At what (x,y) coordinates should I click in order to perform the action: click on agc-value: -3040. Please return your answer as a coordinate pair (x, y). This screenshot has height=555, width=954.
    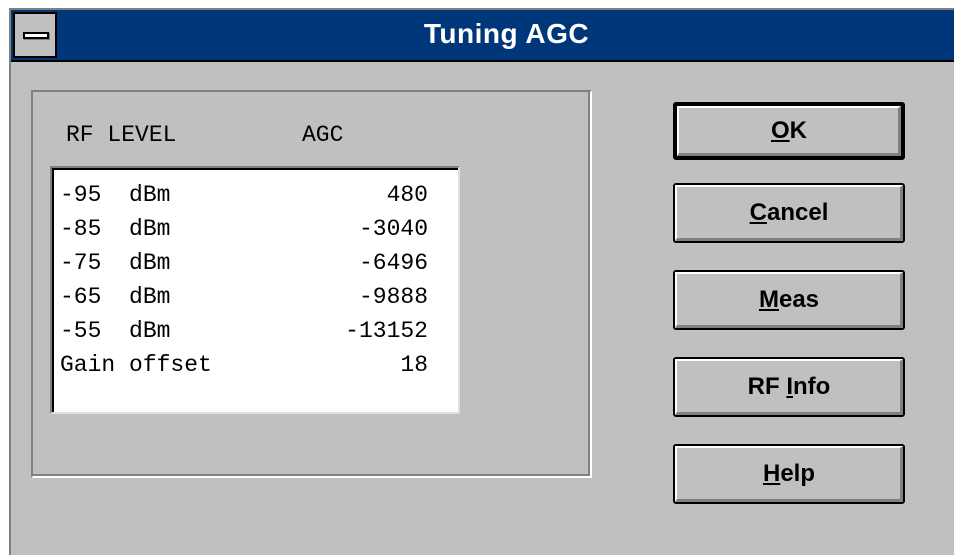
    Looking at the image, I should click on (393, 229).